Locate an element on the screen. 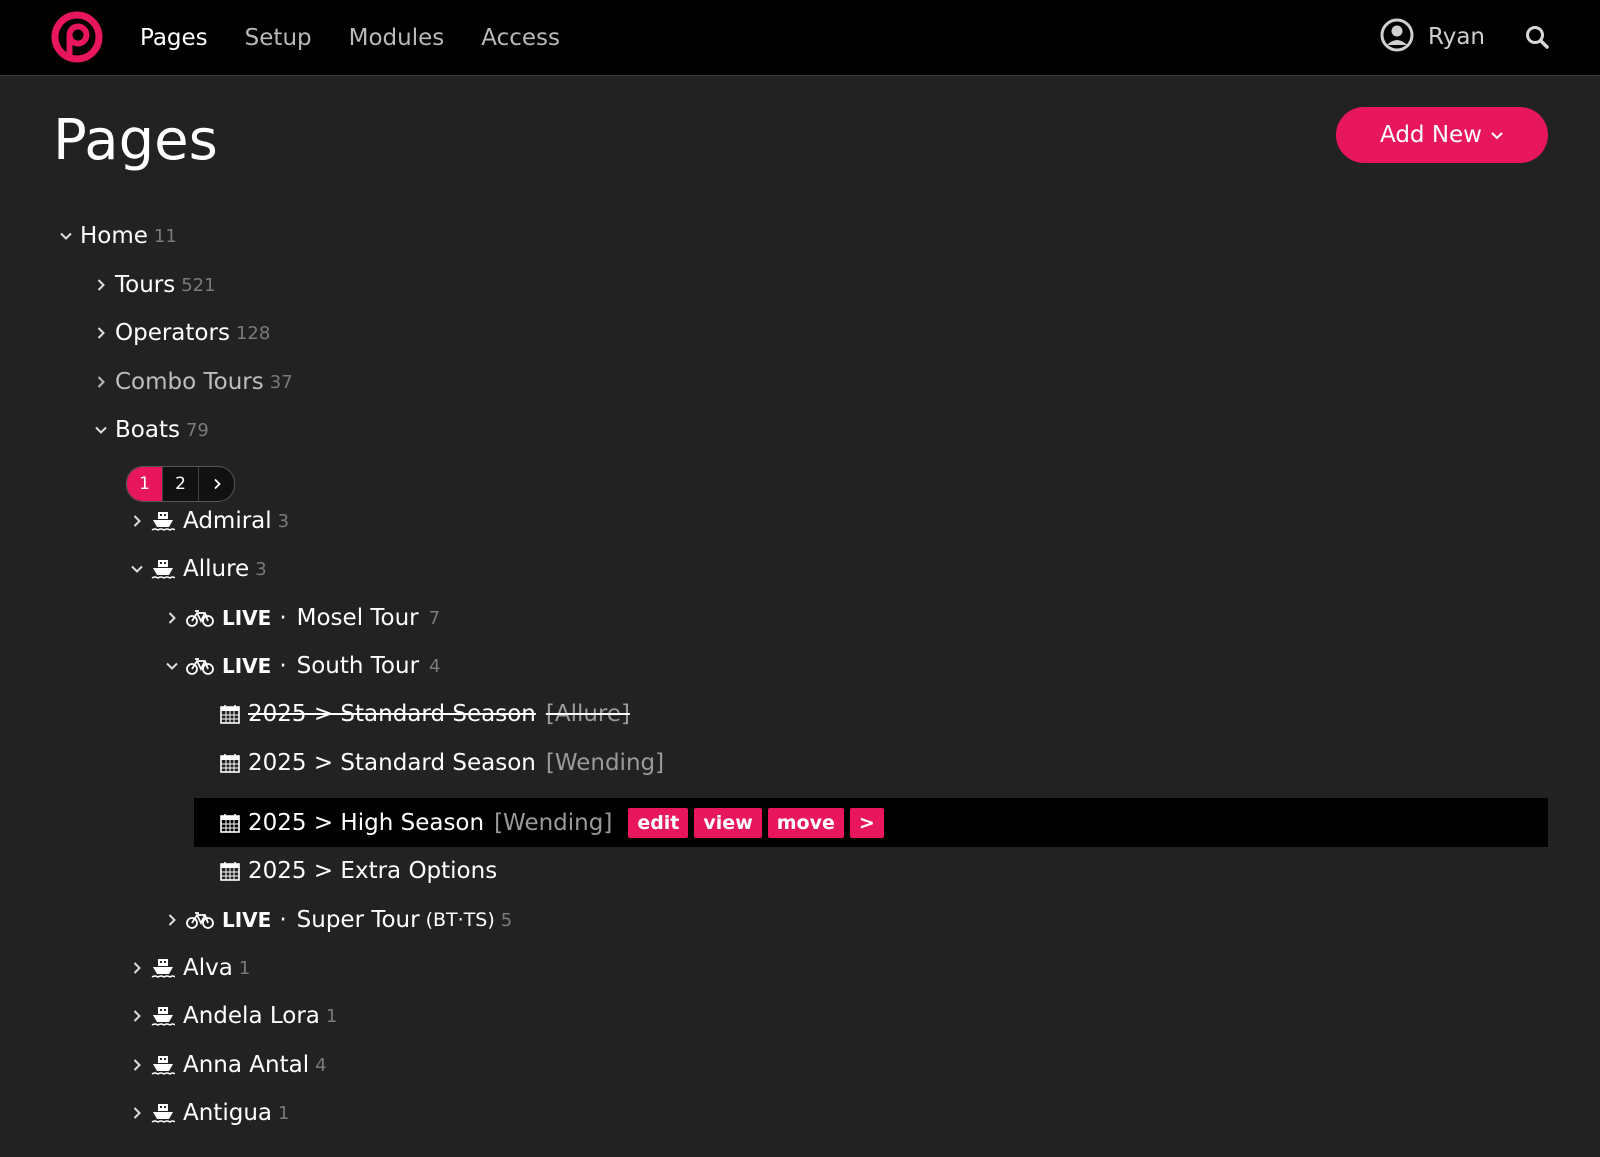 The width and height of the screenshot is (1600, 1157). top-navbar: Pages Setup Modules Access Ryan is located at coordinates (800, 38).